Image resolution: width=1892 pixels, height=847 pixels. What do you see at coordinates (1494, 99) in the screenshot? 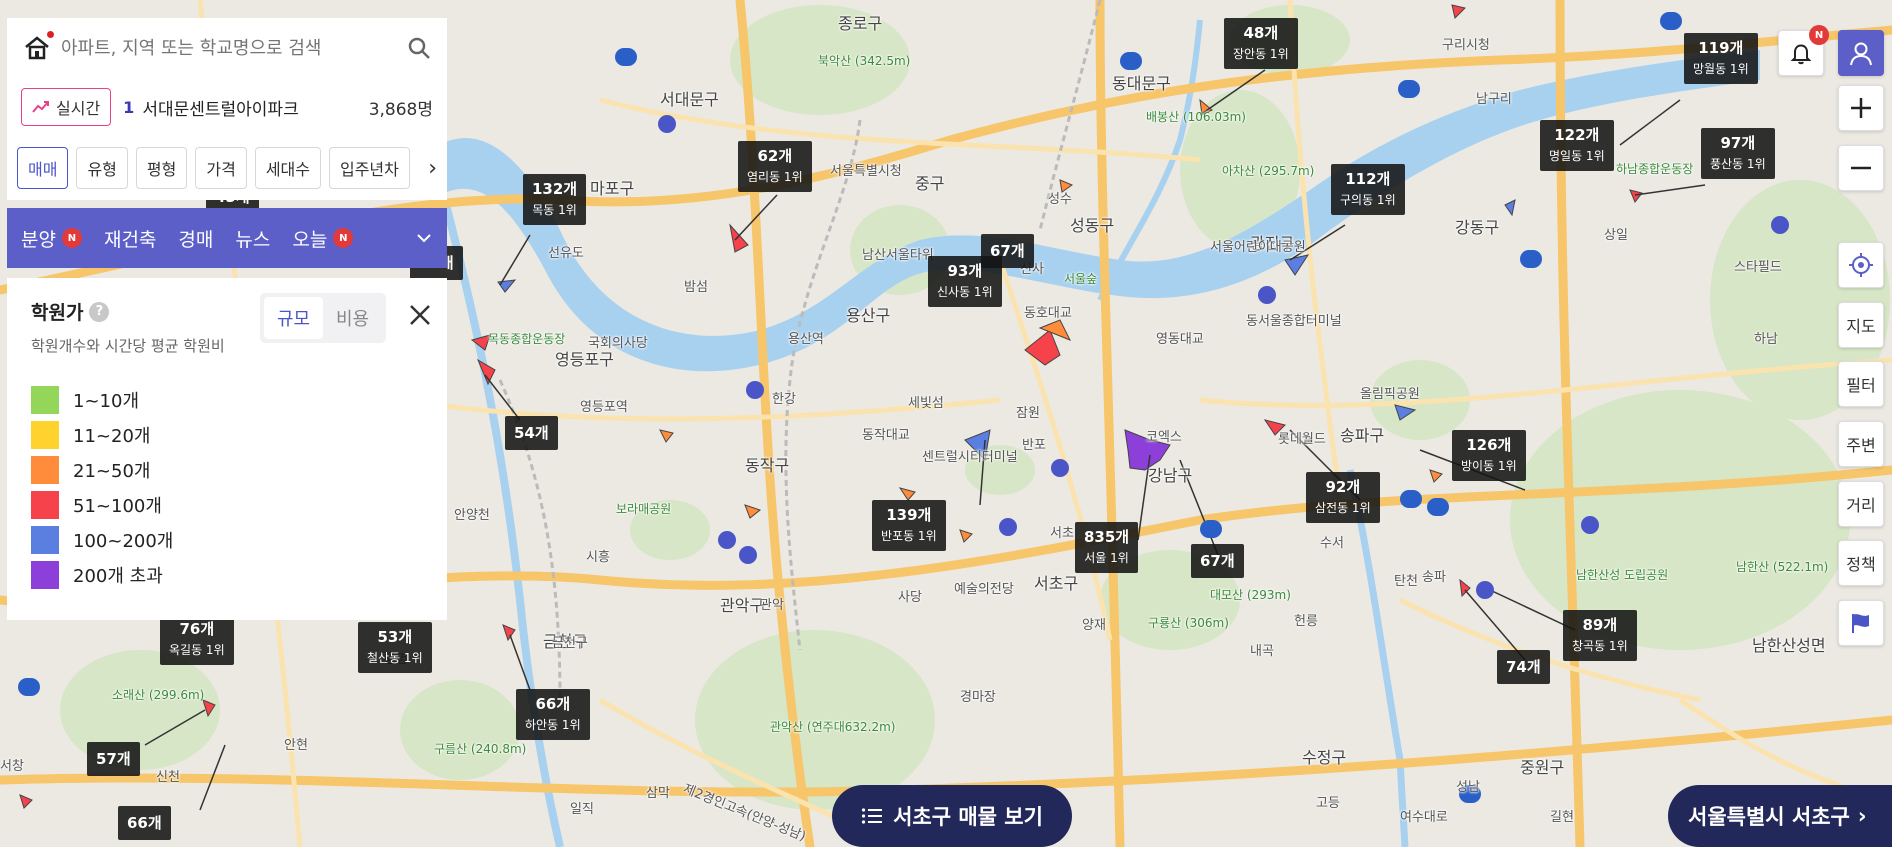
I see `map-label-namguri: 남구리` at bounding box center [1494, 99].